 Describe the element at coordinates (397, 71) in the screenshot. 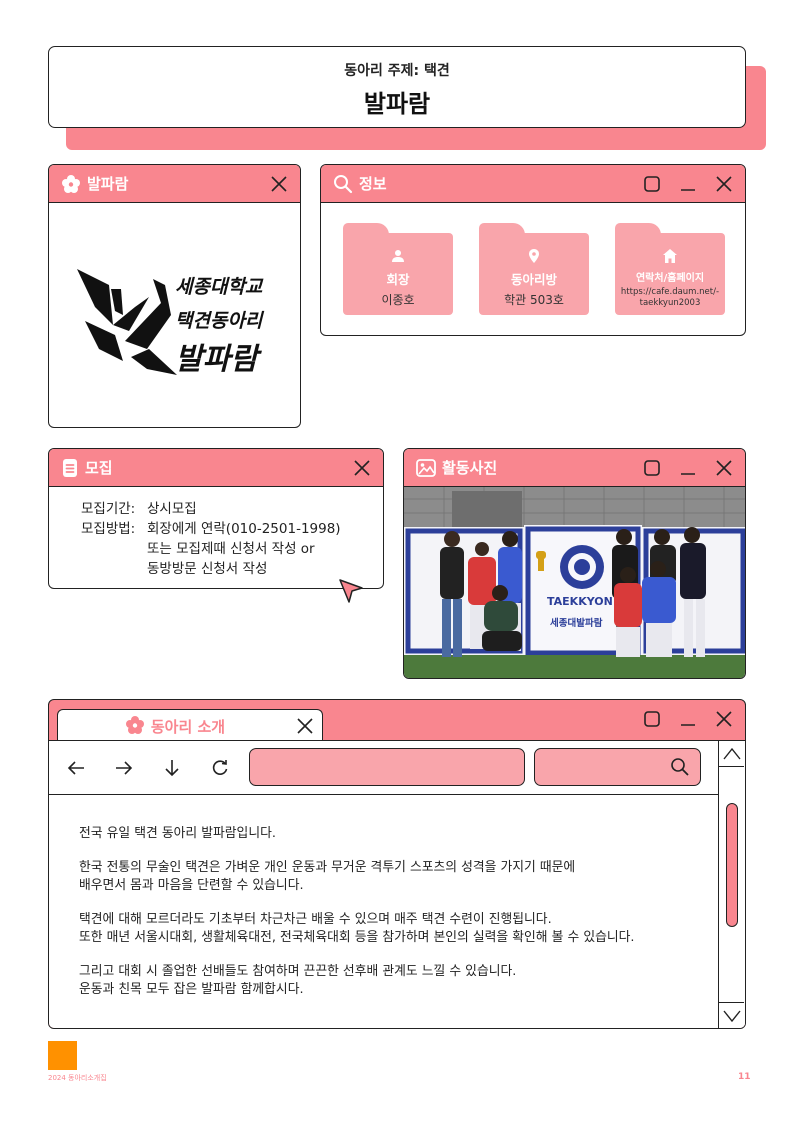

I see `header-subtitle: 동아리 주제: 택견` at that location.